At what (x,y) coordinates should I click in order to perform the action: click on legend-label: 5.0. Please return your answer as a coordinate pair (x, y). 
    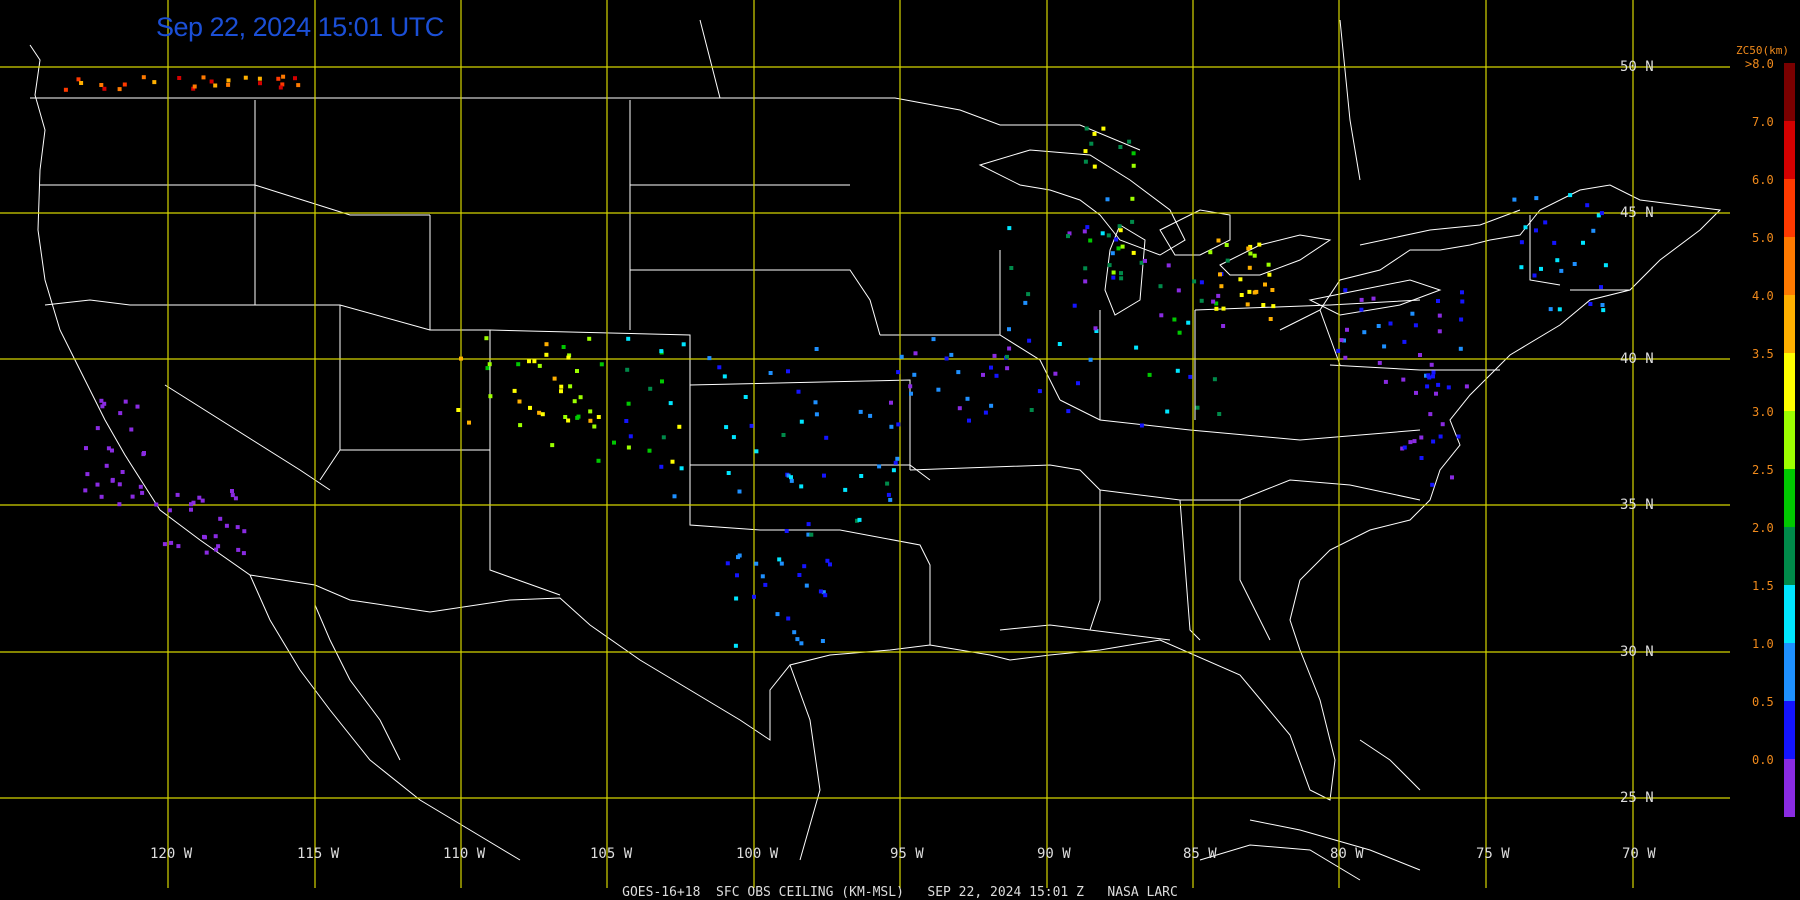
    Looking at the image, I should click on (1763, 238).